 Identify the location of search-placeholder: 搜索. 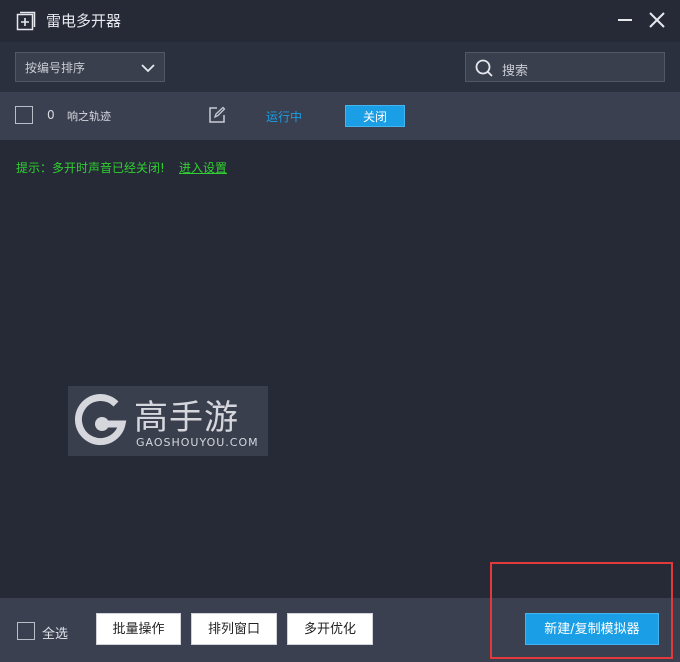
(515, 71).